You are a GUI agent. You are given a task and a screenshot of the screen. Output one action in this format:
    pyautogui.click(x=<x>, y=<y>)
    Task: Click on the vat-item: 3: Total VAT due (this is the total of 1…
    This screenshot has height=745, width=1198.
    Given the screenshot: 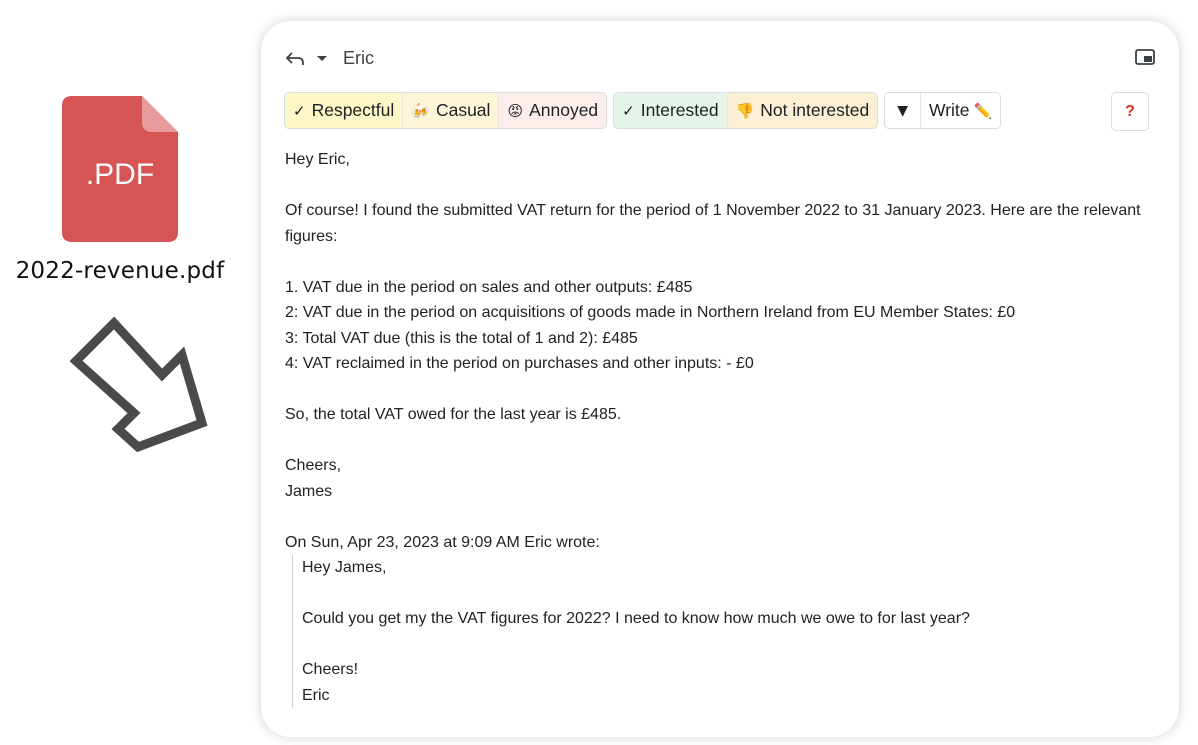 What is the action you would take?
    pyautogui.click(x=461, y=338)
    